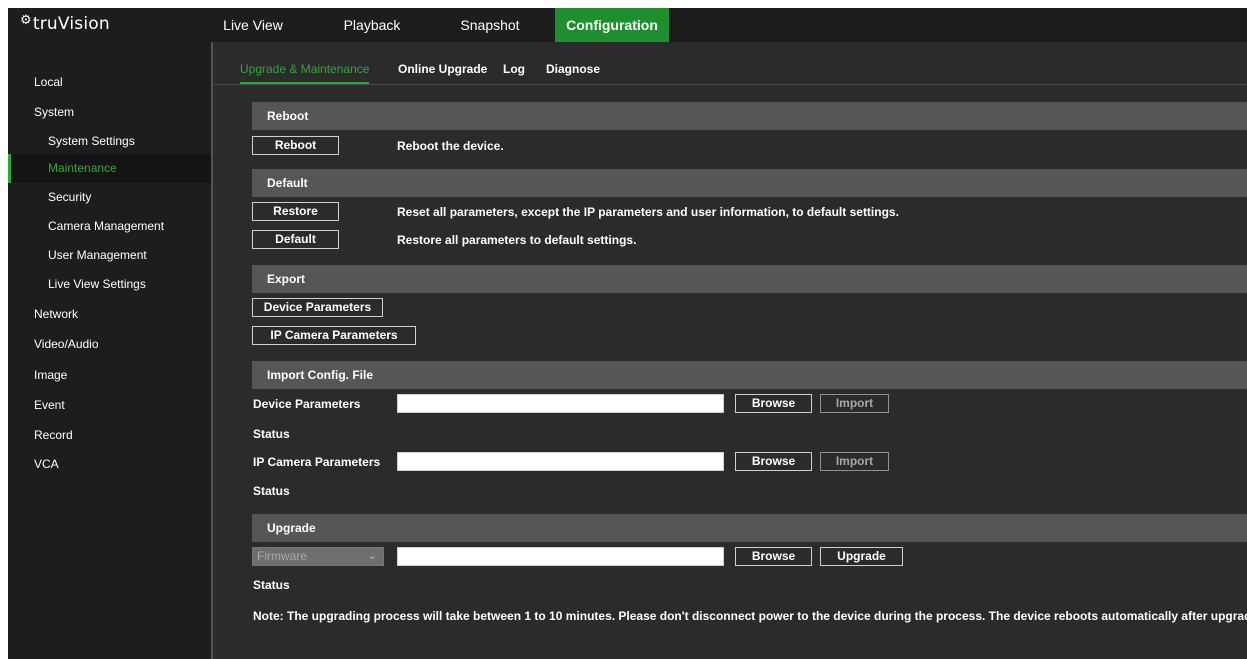 This screenshot has width=1247, height=659. Describe the element at coordinates (291, 528) in the screenshot. I see `section-title-upgrade: Upgrade` at that location.